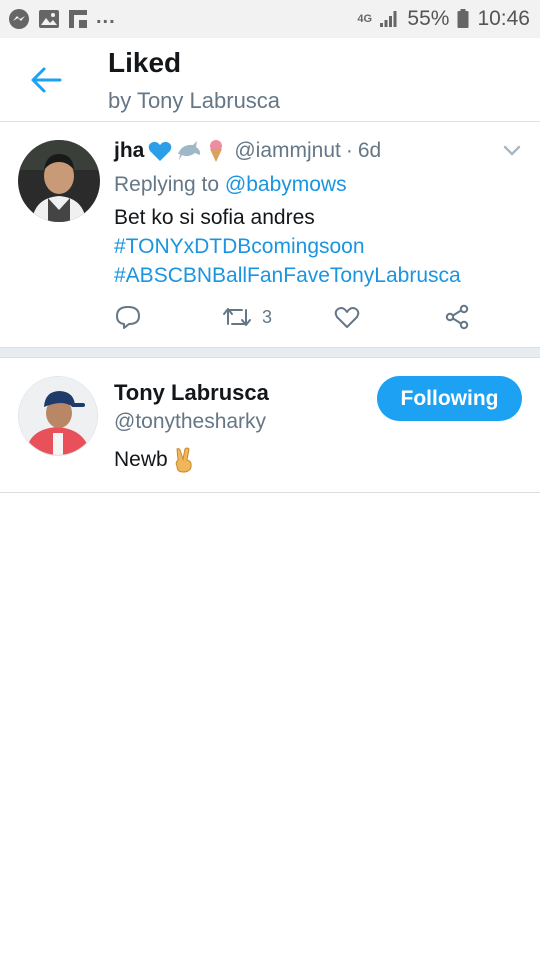 This screenshot has width=540, height=960. What do you see at coordinates (270, 80) in the screenshot?
I see `app-header: Liked by Tony Labrusca` at bounding box center [270, 80].